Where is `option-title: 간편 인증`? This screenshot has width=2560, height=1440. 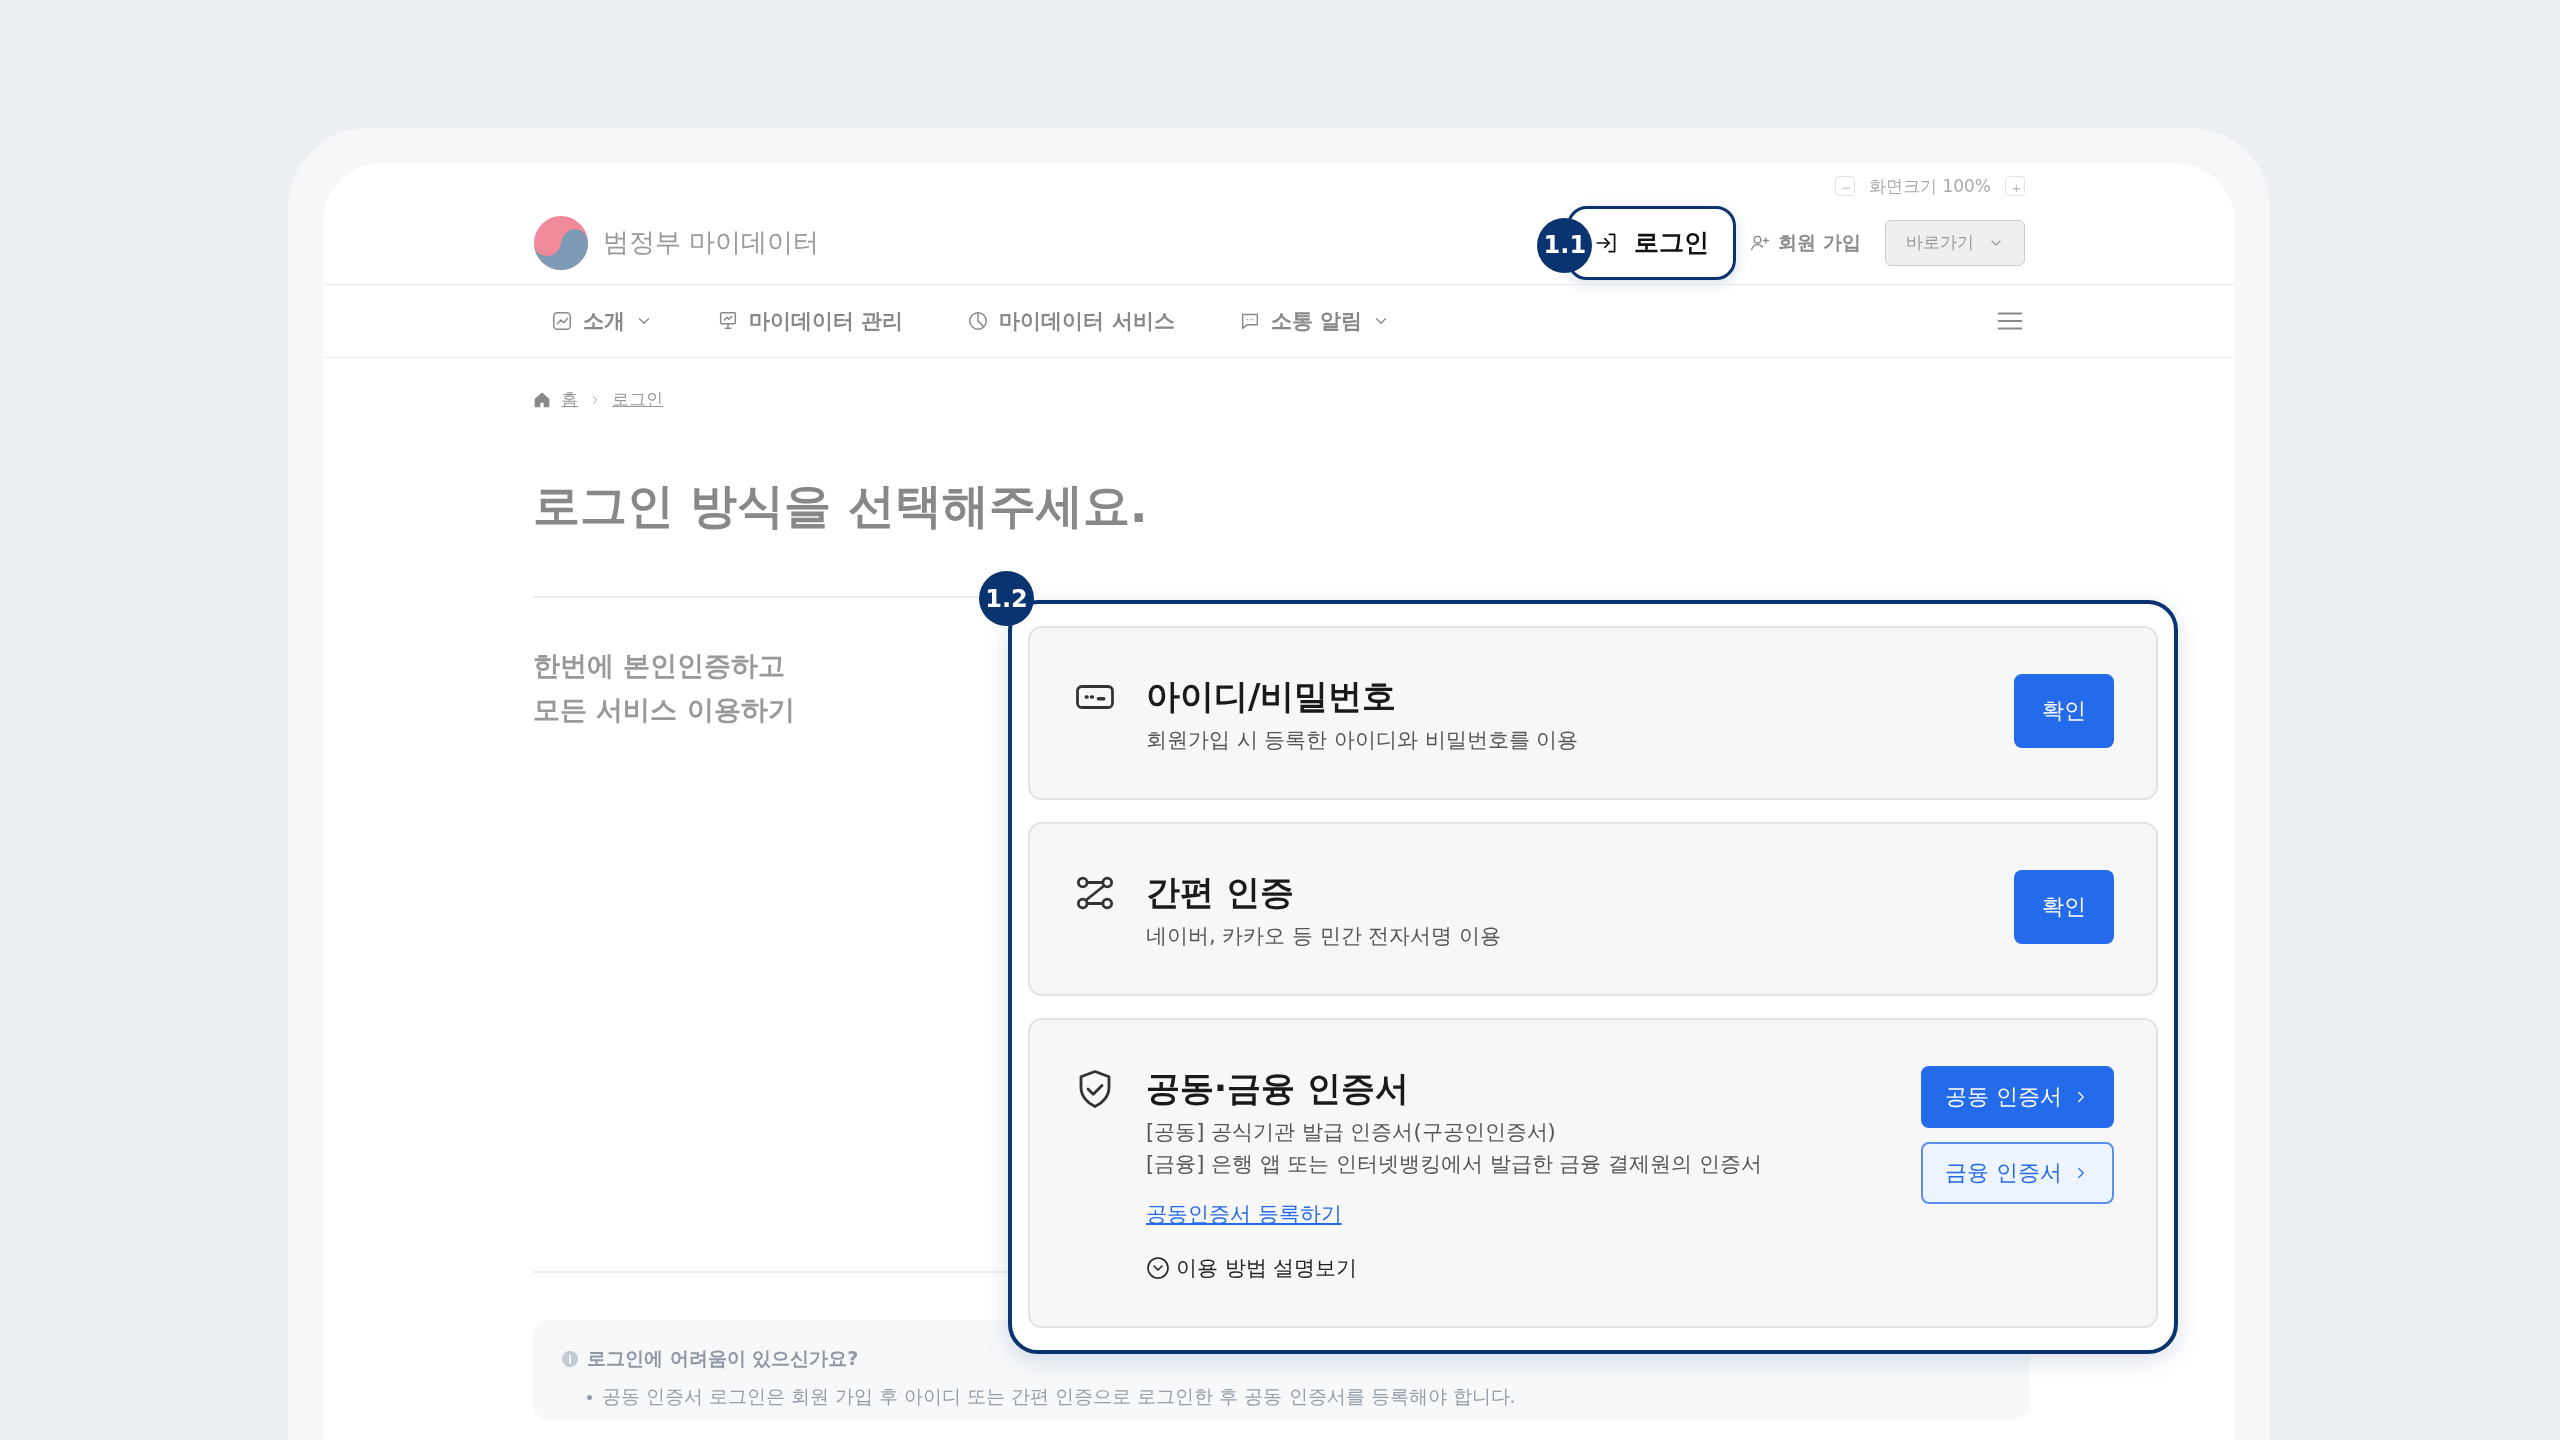 option-title: 간편 인증 is located at coordinates (1220, 892).